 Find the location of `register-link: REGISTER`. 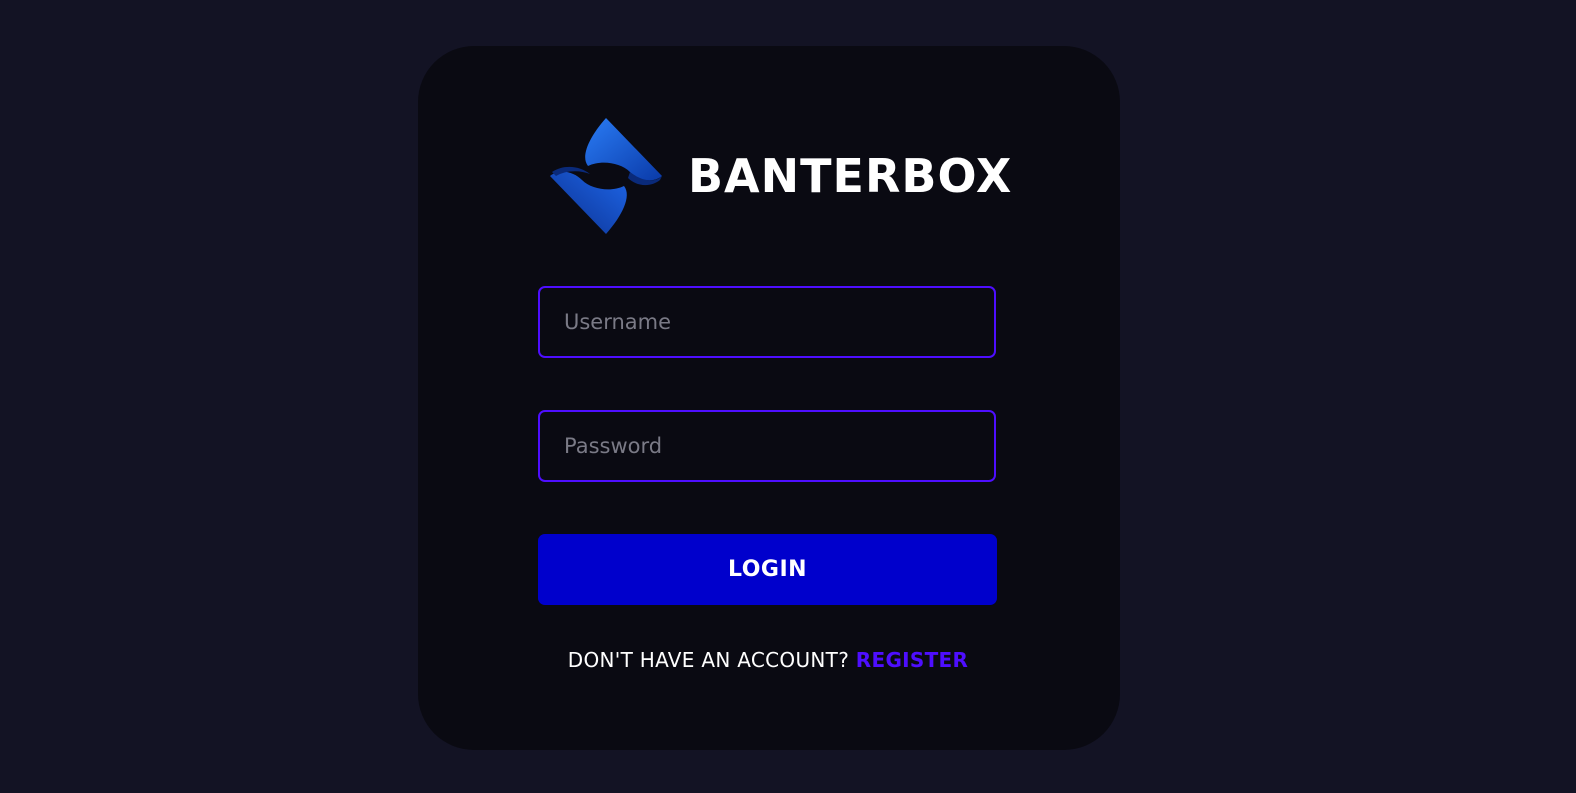

register-link: REGISTER is located at coordinates (912, 660).